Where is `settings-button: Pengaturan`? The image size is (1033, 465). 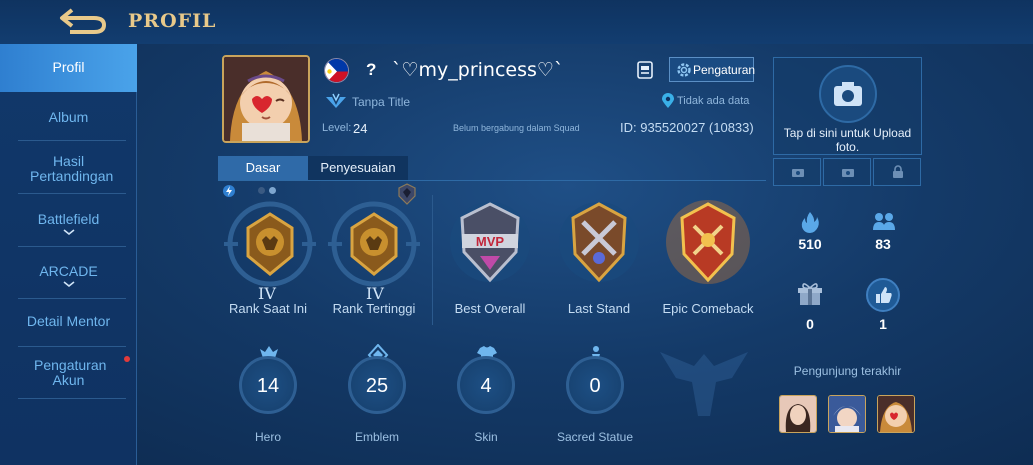
settings-button: Pengaturan is located at coordinates (712, 69).